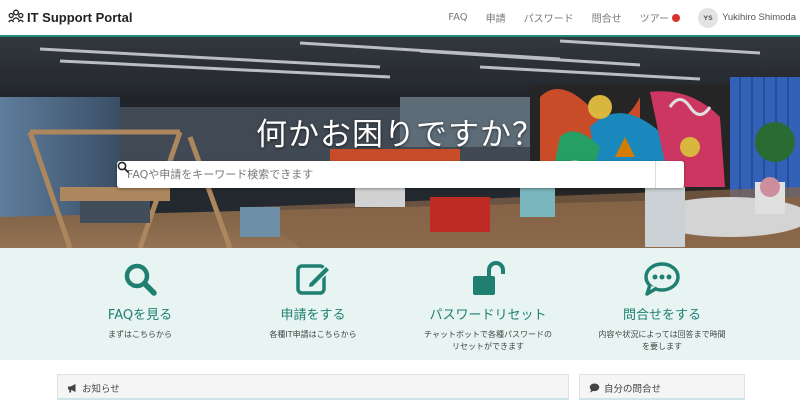  I want to click on feature-password-desc-line2: リセットができます, so click(488, 346).